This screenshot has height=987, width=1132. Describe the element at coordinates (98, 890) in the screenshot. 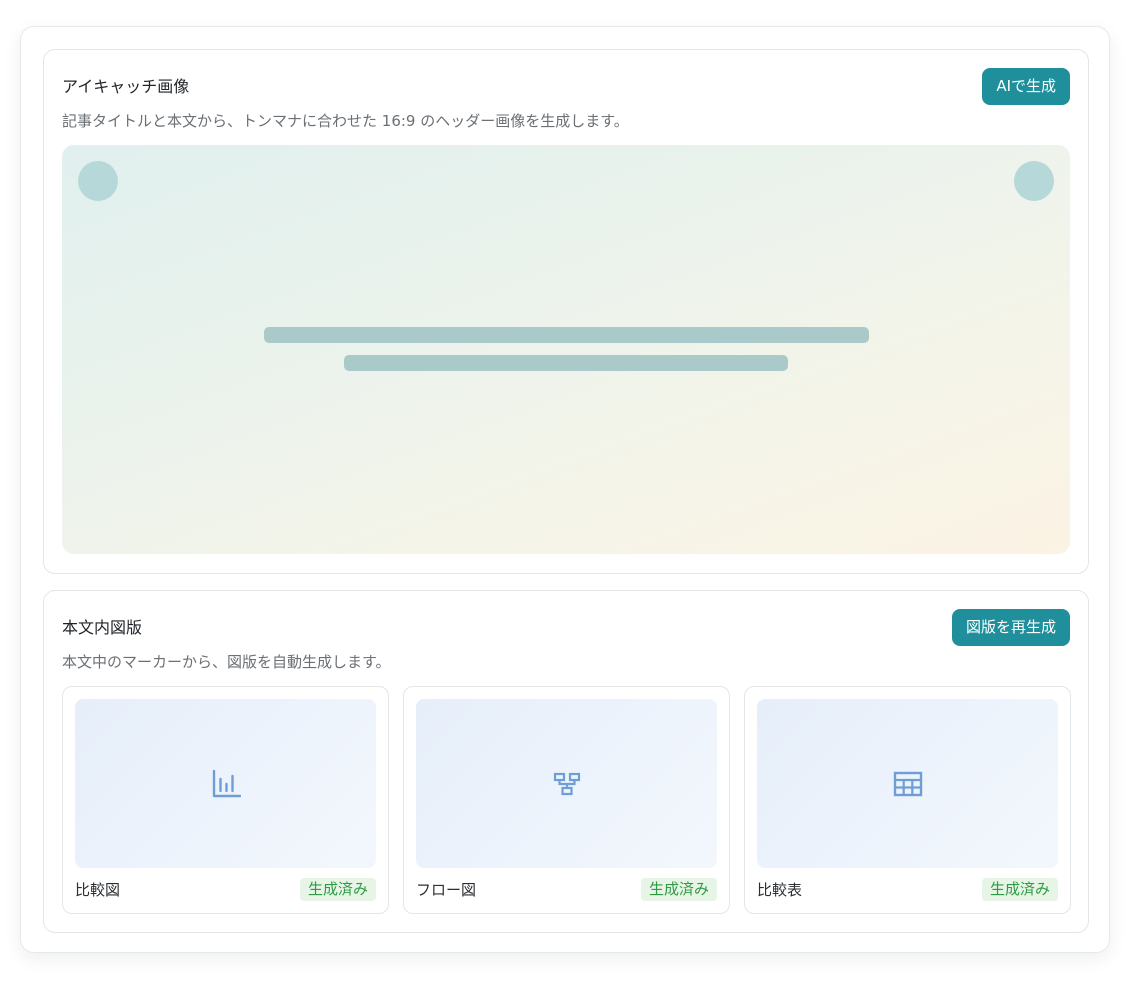

I see `figure-name: 比較図` at that location.